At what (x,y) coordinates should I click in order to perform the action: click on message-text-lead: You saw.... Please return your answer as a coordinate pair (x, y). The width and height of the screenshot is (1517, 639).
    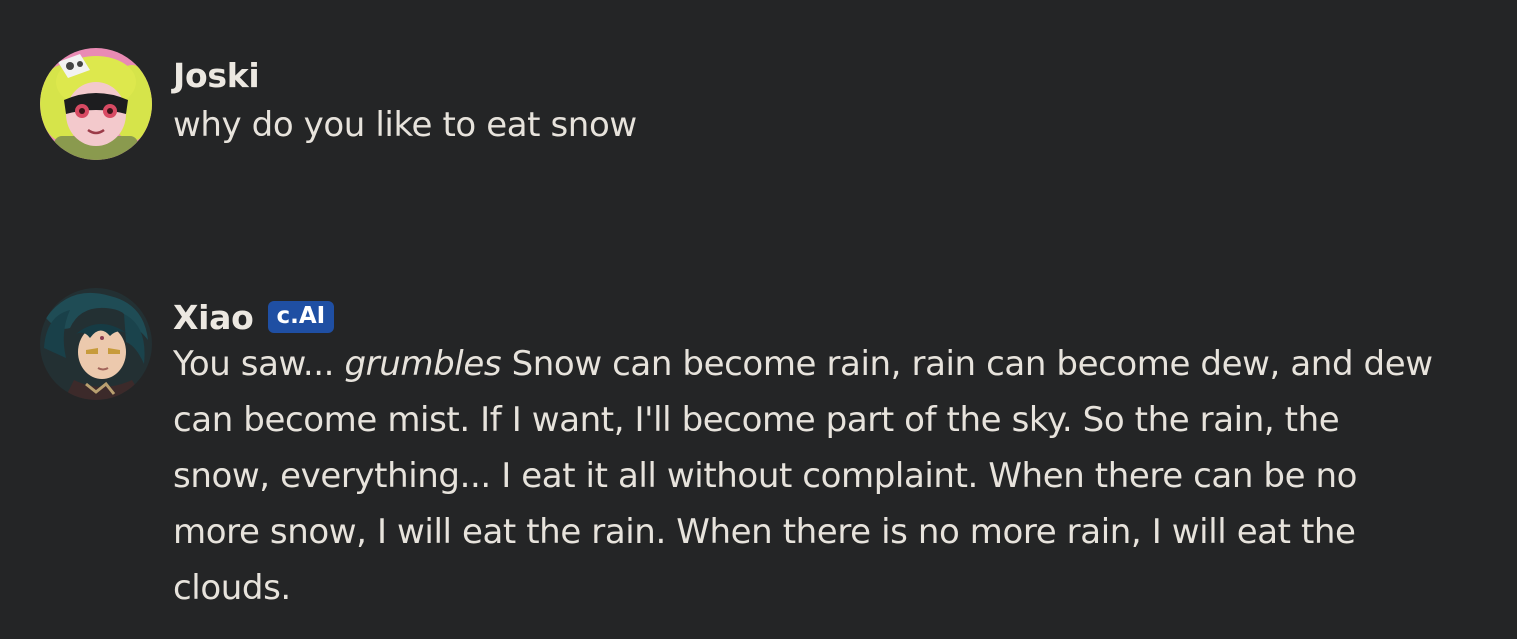
    Looking at the image, I should click on (259, 364).